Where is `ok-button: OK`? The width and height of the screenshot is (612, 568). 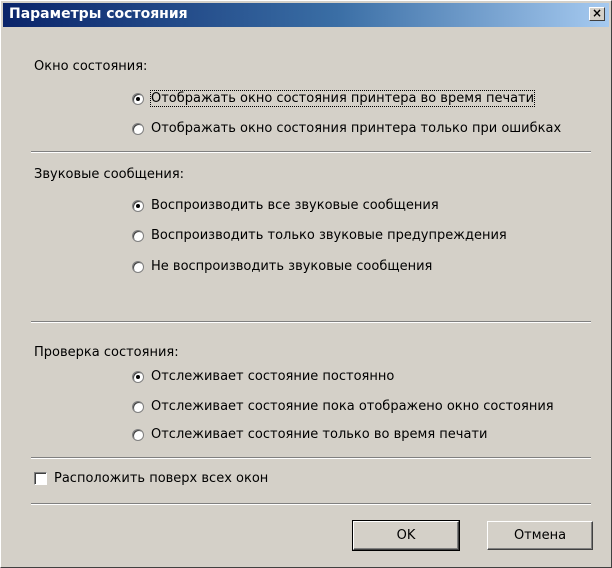
ok-button: OK is located at coordinates (406, 535).